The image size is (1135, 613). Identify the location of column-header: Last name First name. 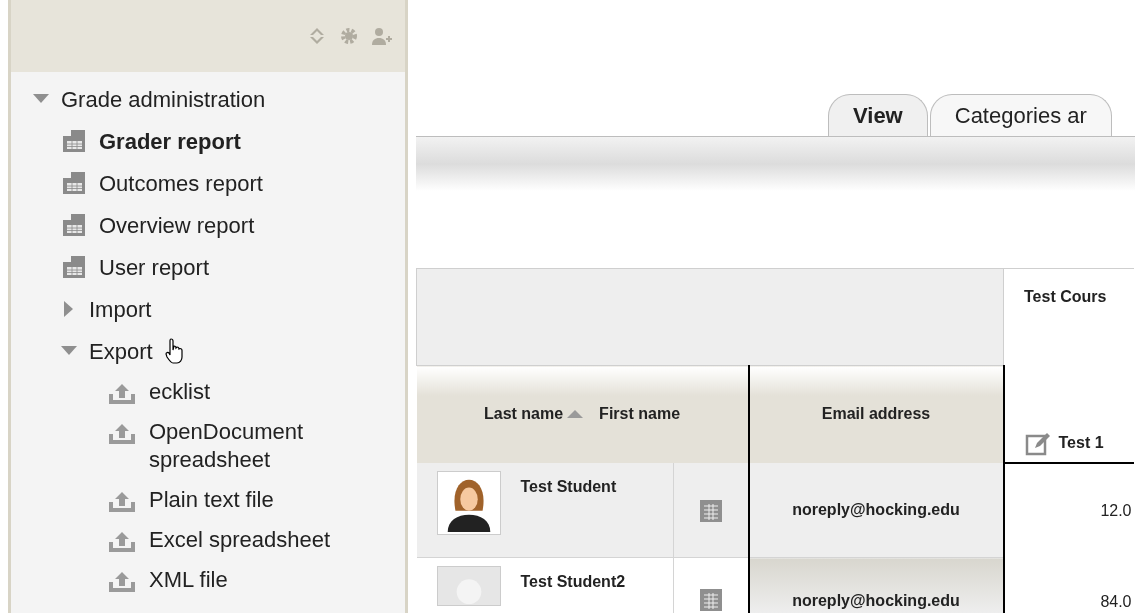
(582, 414).